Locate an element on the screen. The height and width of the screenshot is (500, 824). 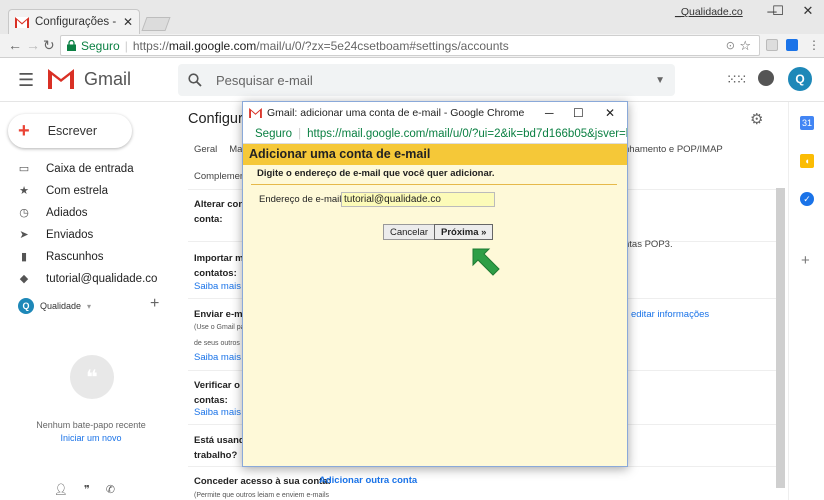
hangouts-account: Q Qualidade ▾ is located at coordinates (54, 306).